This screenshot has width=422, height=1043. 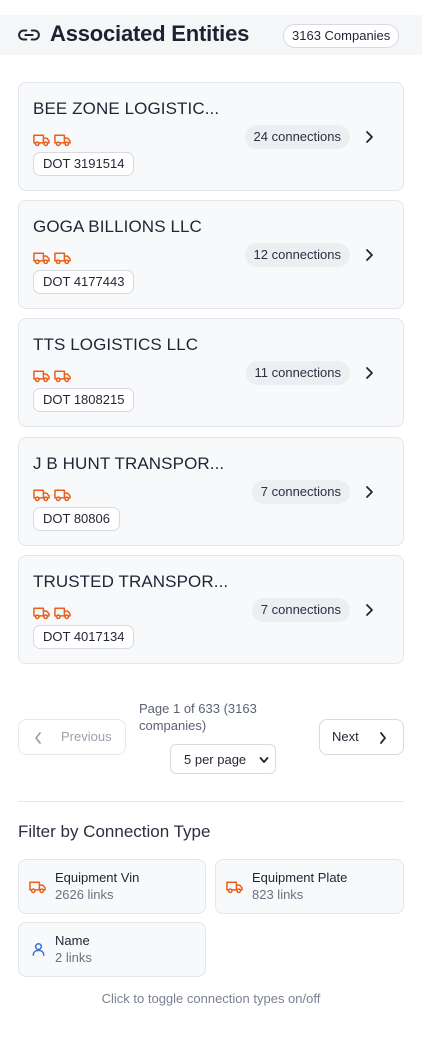 What do you see at coordinates (84, 637) in the screenshot?
I see `dot-number-badge: DOT 4017134` at bounding box center [84, 637].